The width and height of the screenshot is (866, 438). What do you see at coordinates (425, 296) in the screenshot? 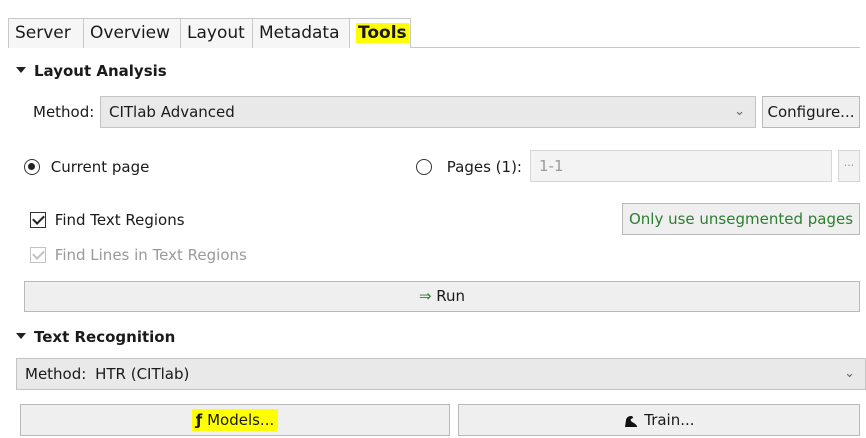
I see `run-arrow-icon: ⇒` at bounding box center [425, 296].